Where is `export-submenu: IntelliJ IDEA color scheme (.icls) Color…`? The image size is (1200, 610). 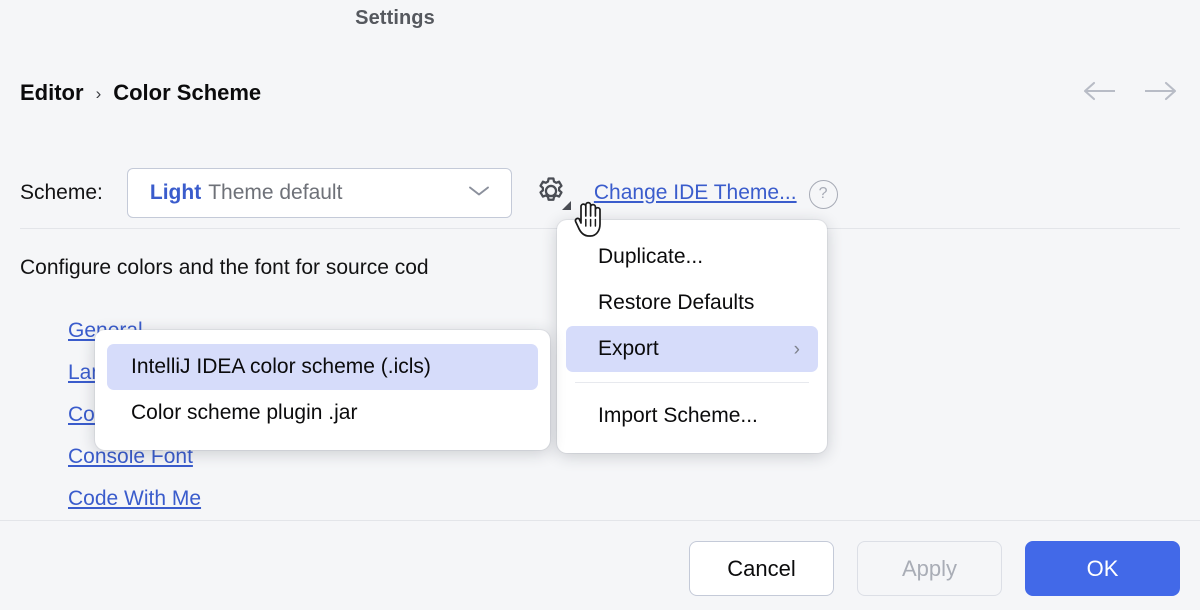
export-submenu: IntelliJ IDEA color scheme (.icls) Color… is located at coordinates (322, 390).